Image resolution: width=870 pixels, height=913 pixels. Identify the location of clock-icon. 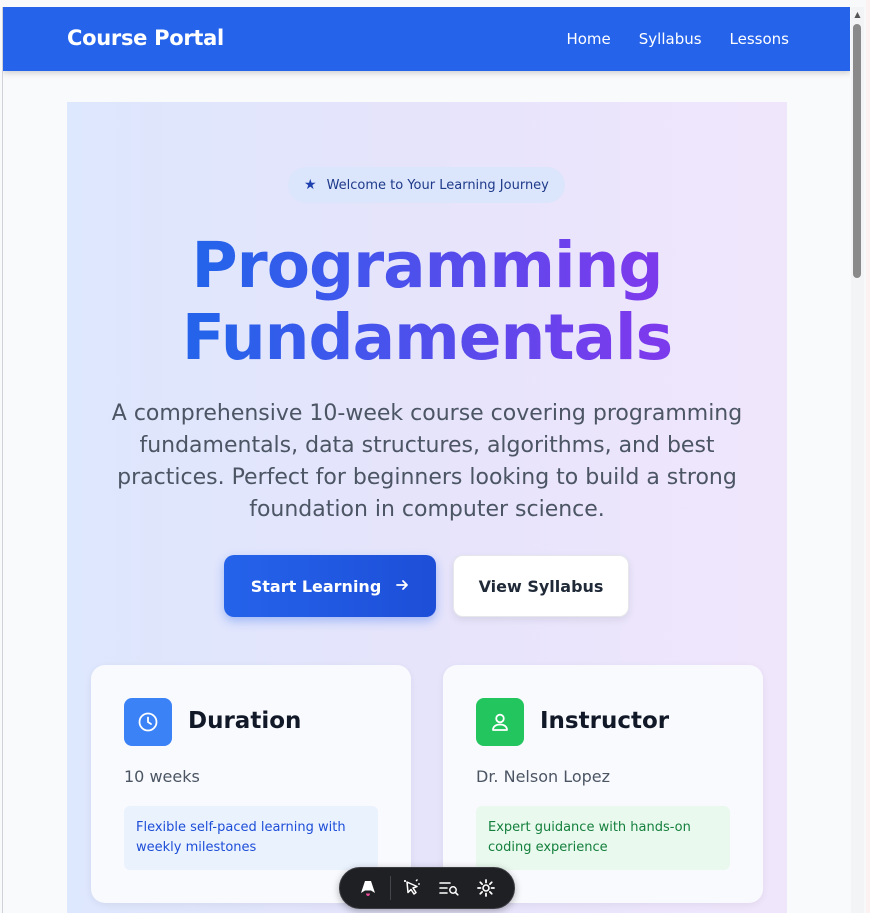
(148, 722).